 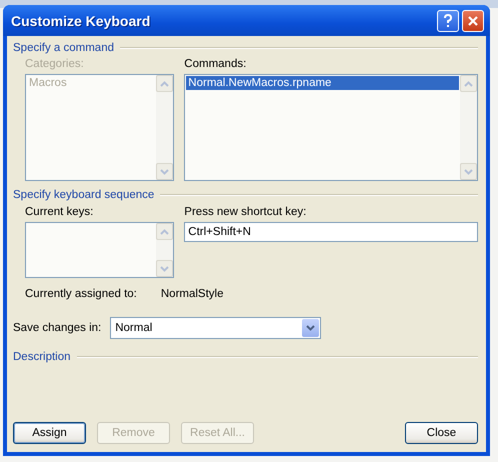 I want to click on section-title: Specify a command, so click(x=63, y=48).